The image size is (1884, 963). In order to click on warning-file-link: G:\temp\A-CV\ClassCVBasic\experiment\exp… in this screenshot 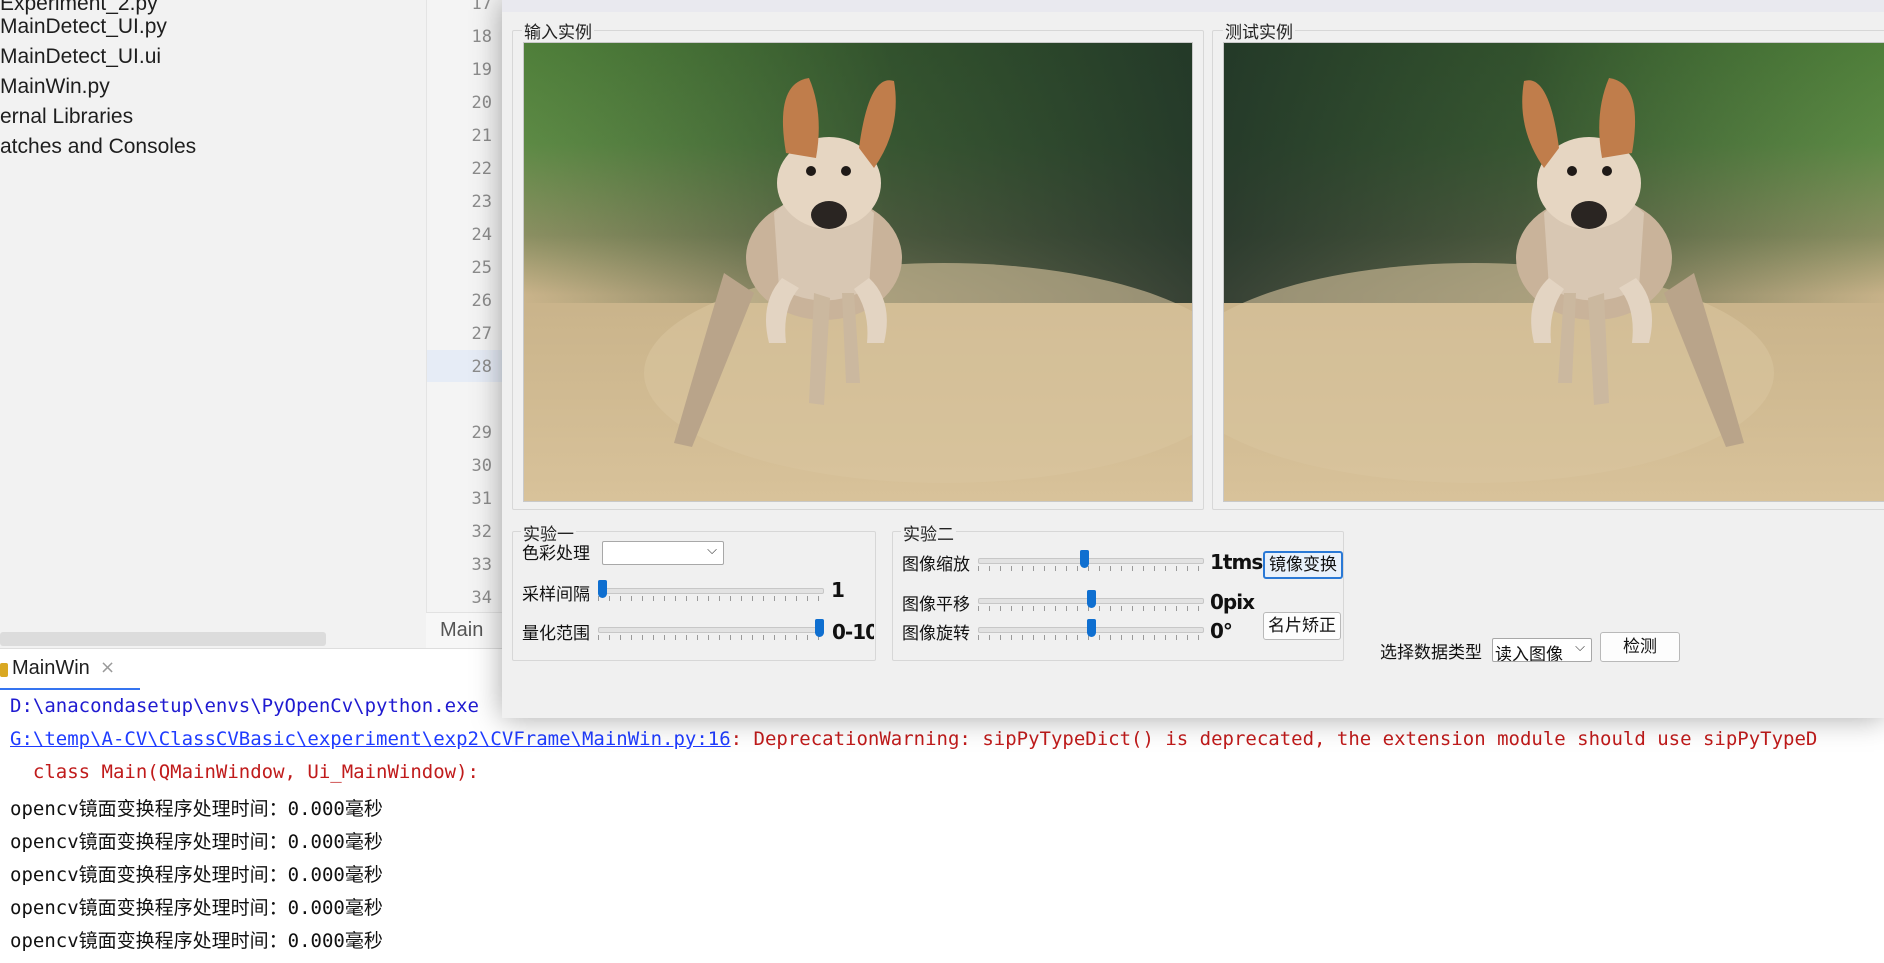, I will do `click(370, 739)`.